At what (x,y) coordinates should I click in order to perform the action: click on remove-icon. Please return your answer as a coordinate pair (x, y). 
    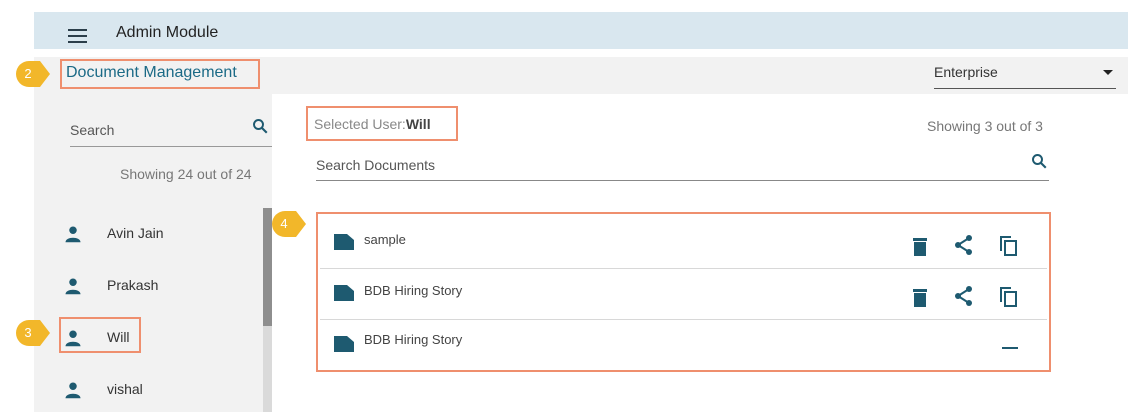
    Looking at the image, I should click on (1010, 347).